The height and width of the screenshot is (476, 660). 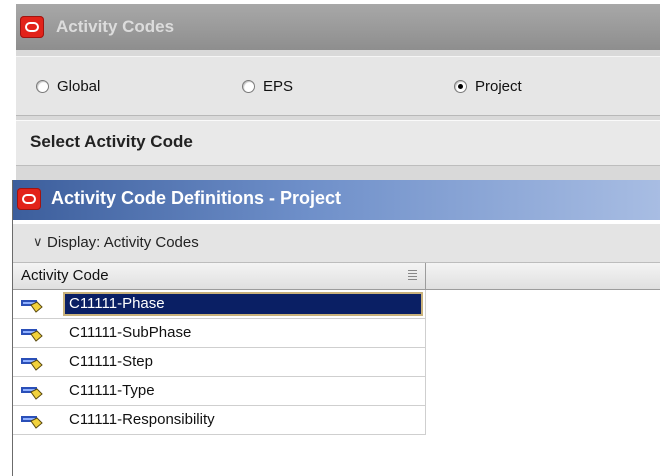 I want to click on activity-codes-titlebar: Activity Codes, so click(x=338, y=27).